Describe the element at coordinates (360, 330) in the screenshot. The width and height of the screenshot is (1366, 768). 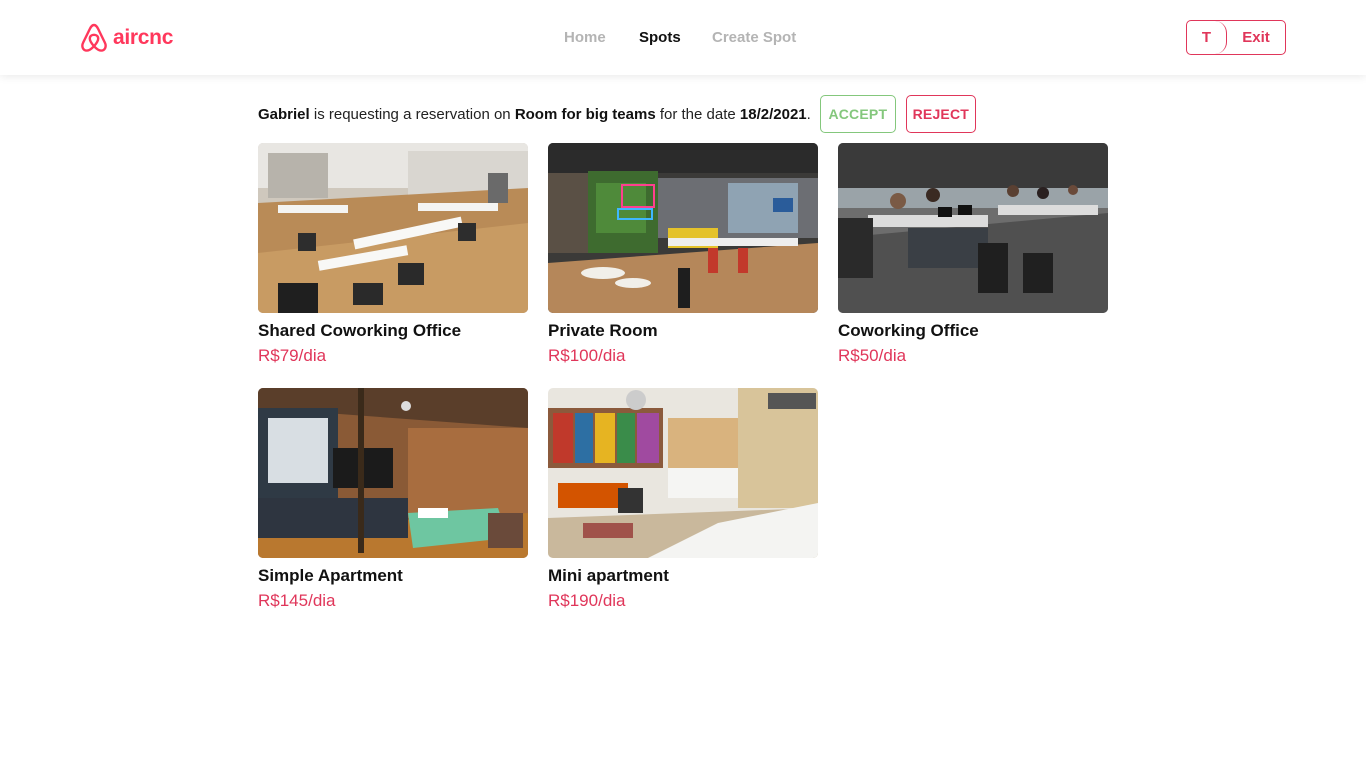
I see `spot-title: Shared Coworking Office` at that location.